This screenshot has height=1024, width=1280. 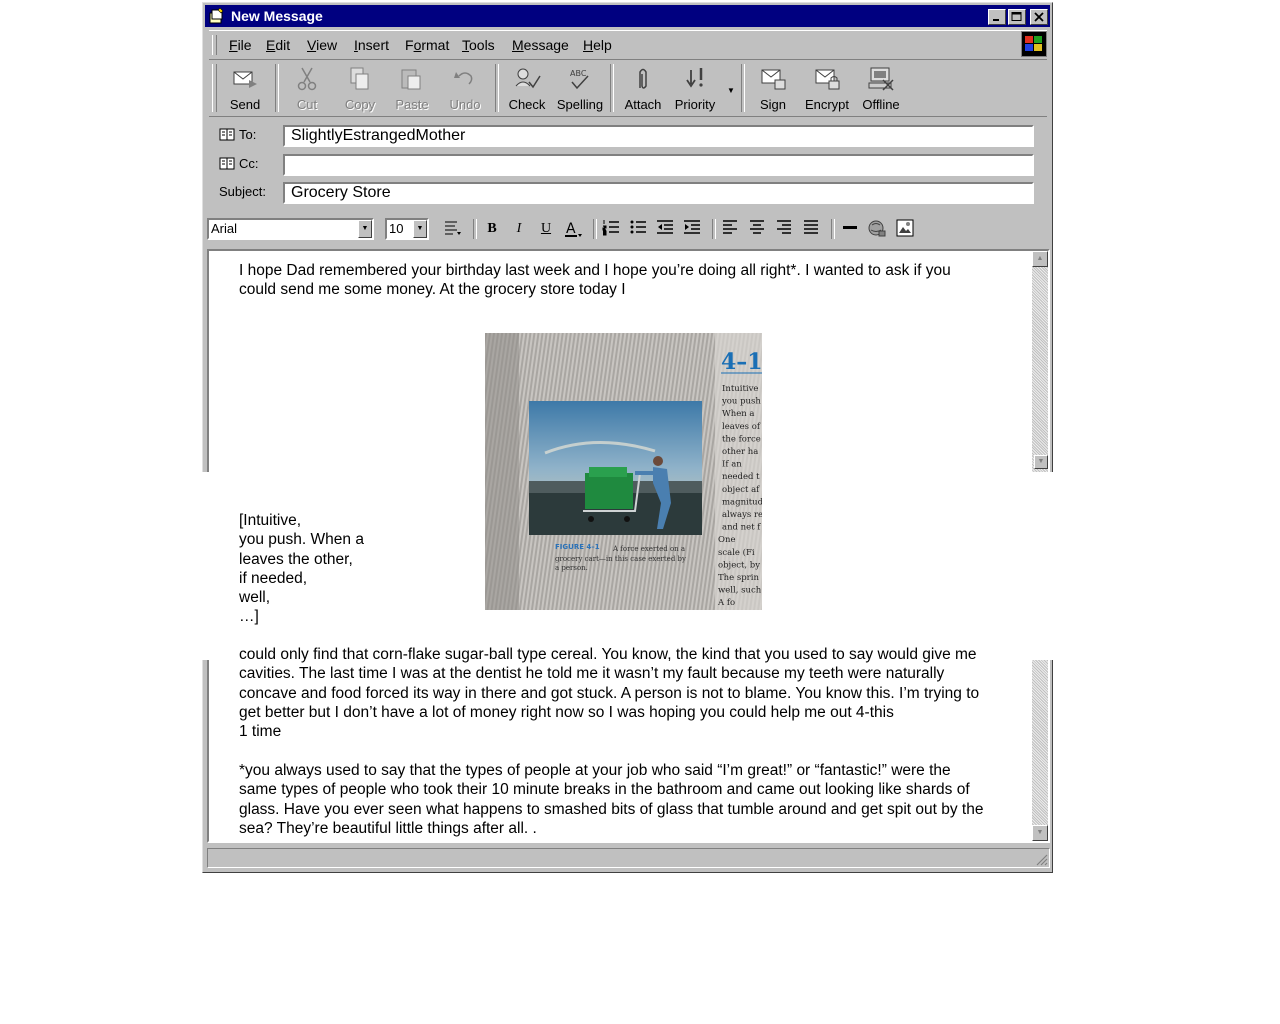 What do you see at coordinates (742, 502) in the screenshot?
I see `column-text-line: magnitud` at bounding box center [742, 502].